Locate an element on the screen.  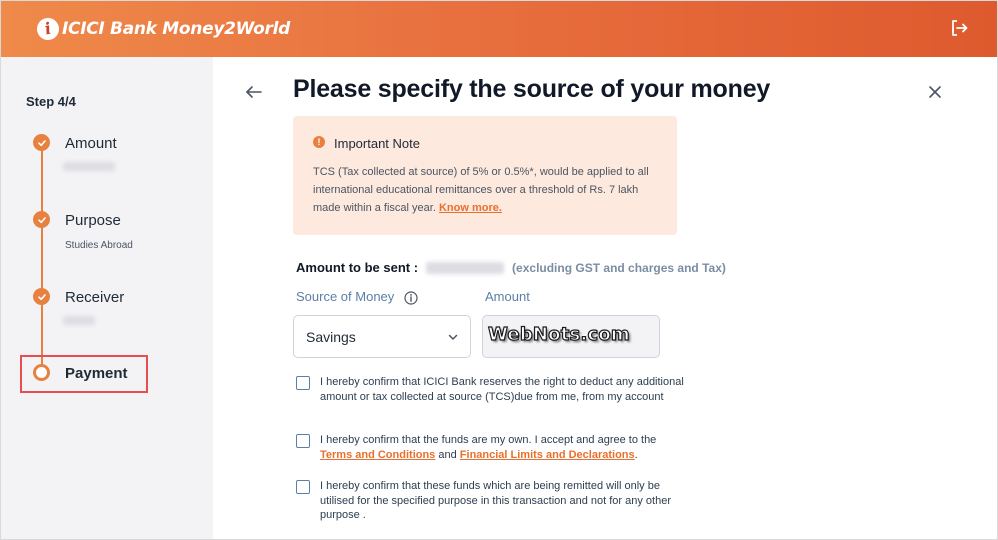
logout-icon is located at coordinates (959, 28).